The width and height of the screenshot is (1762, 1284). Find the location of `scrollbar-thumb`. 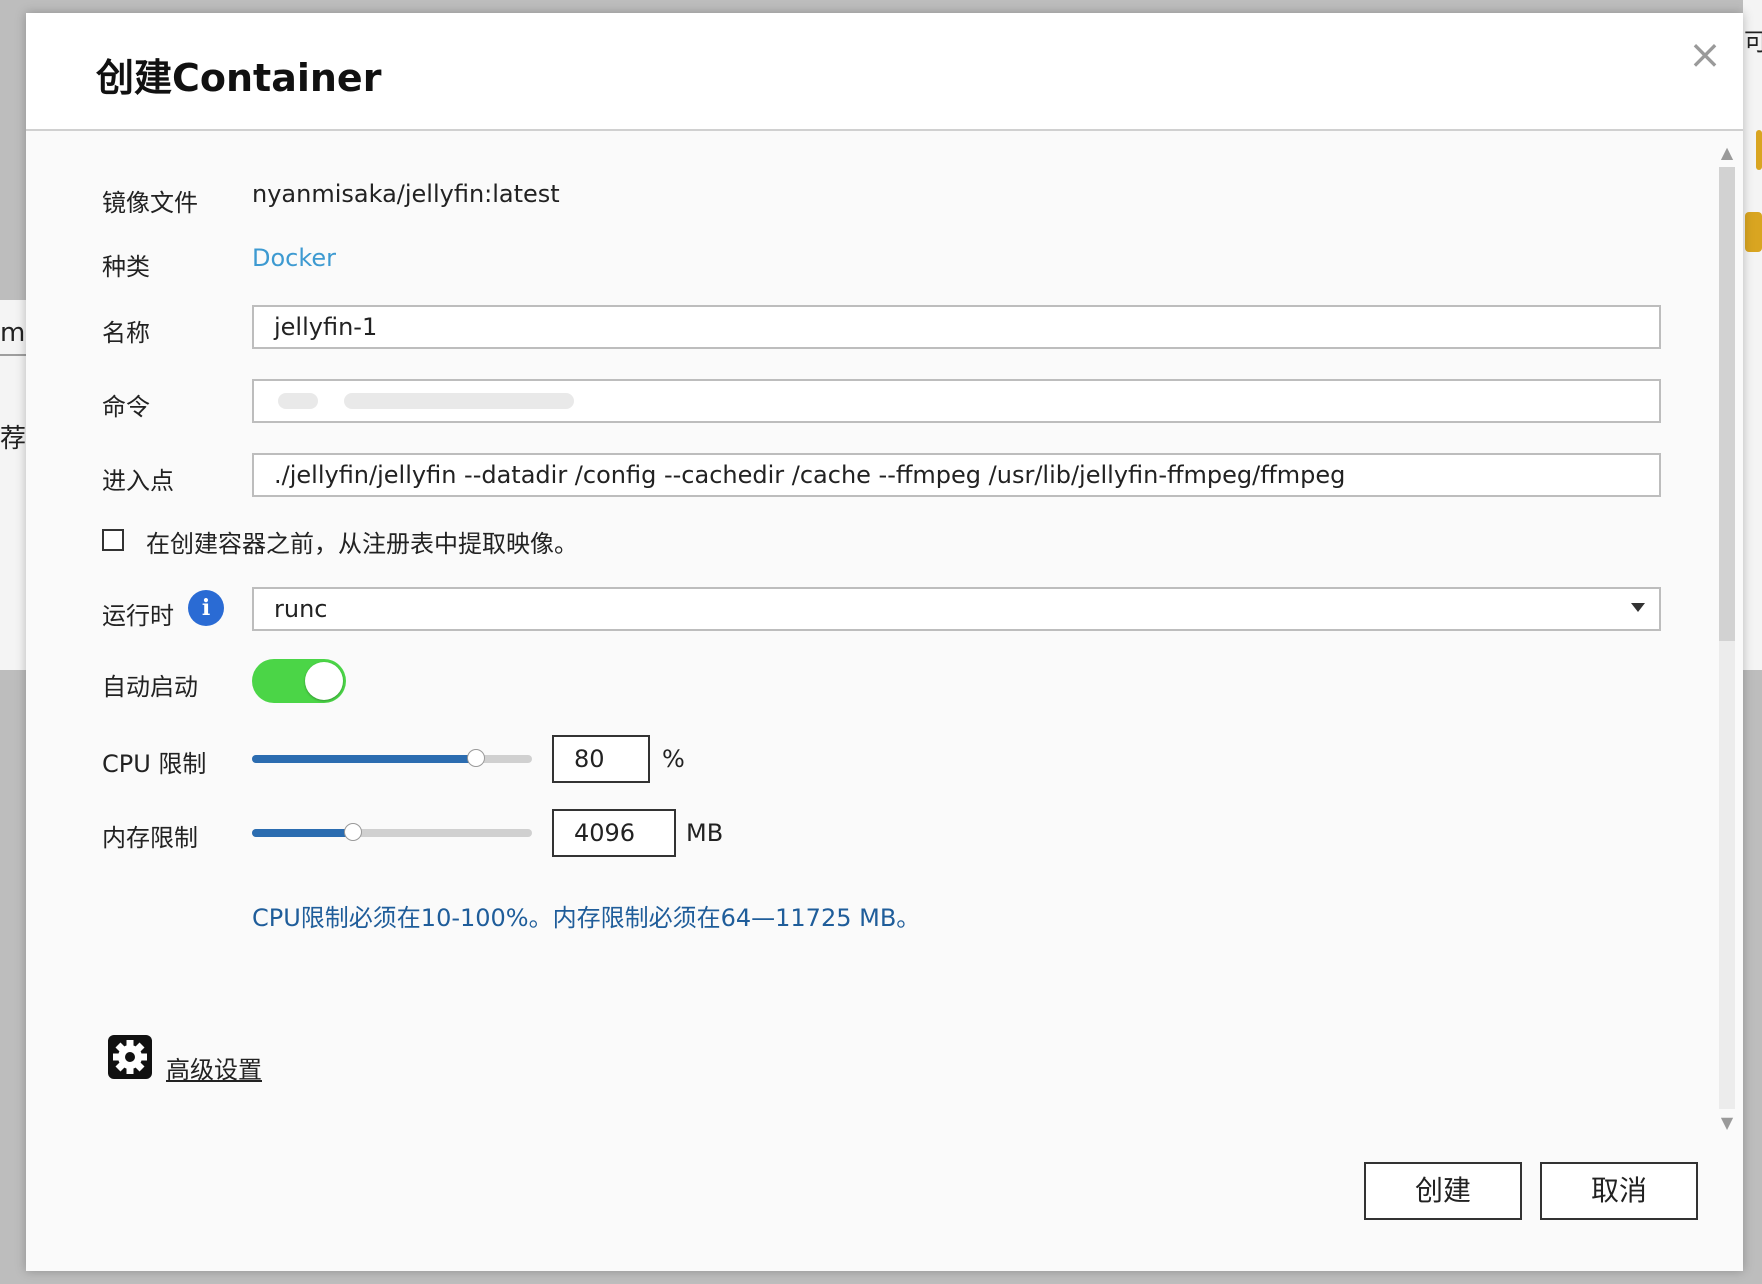

scrollbar-thumb is located at coordinates (1727, 404).